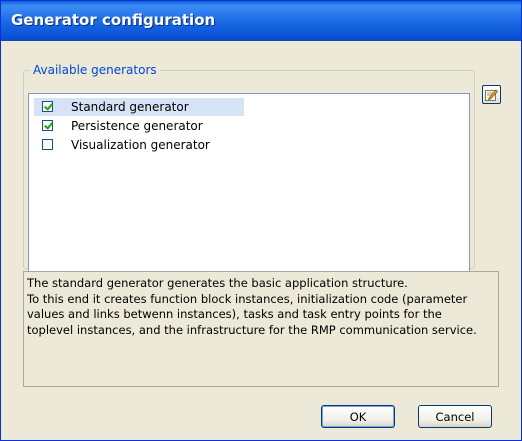 This screenshot has width=522, height=441. I want to click on cancel-button: Cancel, so click(455, 416).